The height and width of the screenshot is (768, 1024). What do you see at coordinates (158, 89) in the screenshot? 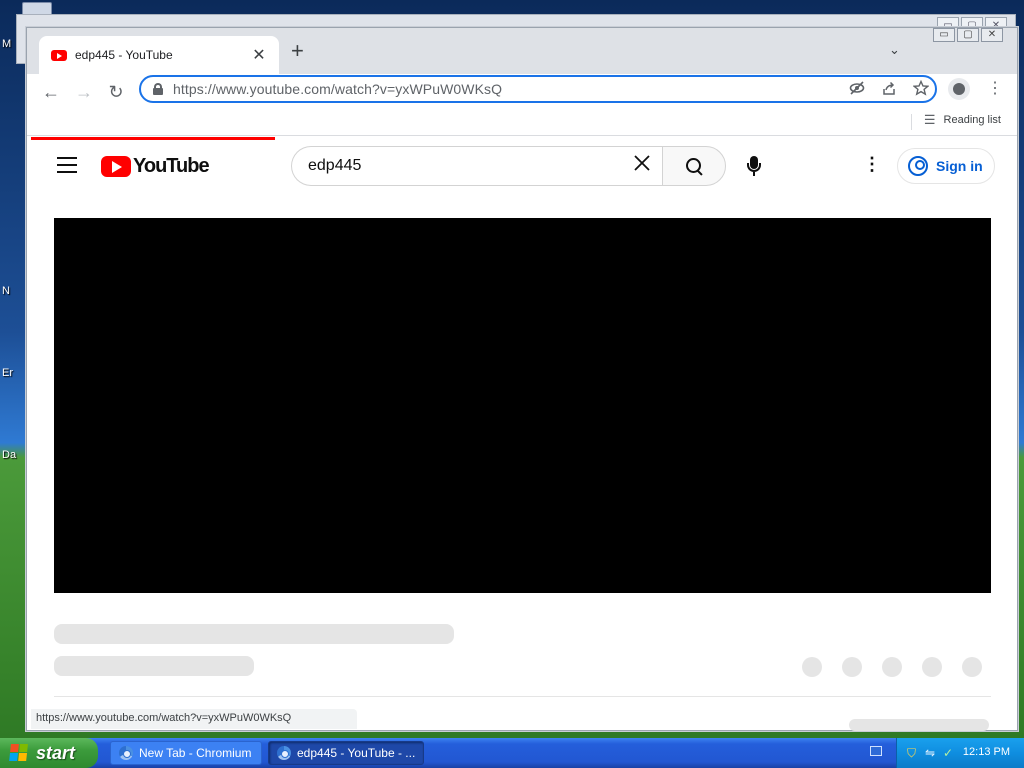
I see `lock-icon` at bounding box center [158, 89].